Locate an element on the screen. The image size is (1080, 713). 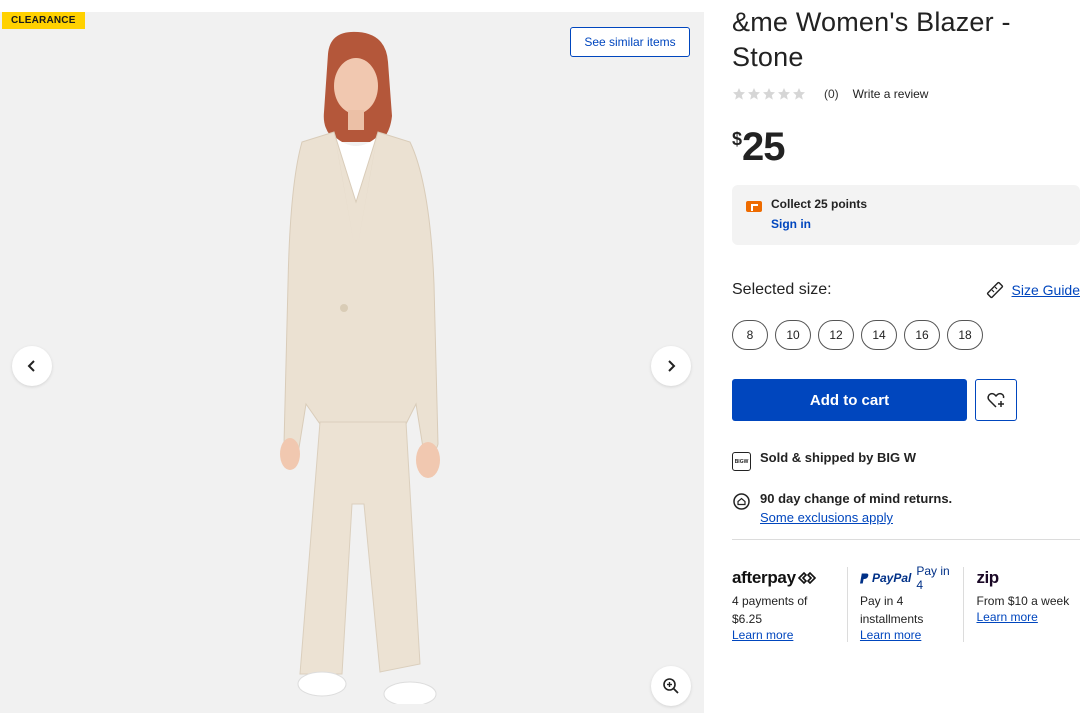
price: $ 25 is located at coordinates (906, 148).